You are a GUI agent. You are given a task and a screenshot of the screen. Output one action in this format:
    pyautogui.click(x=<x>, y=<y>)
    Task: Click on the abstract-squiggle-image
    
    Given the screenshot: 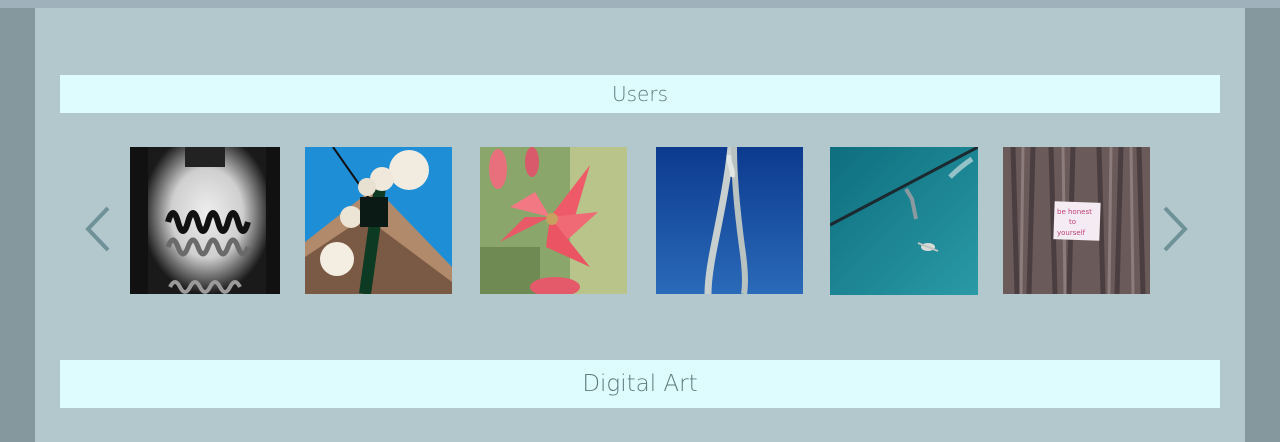 What is the action you would take?
    pyautogui.click(x=205, y=220)
    